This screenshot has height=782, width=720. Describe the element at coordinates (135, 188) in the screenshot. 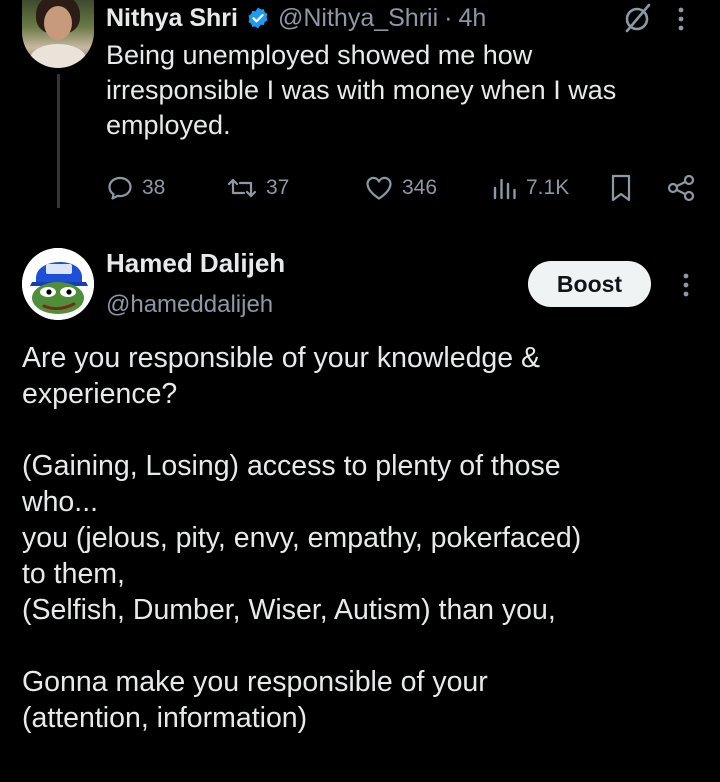

I see `reply-button: 38` at that location.